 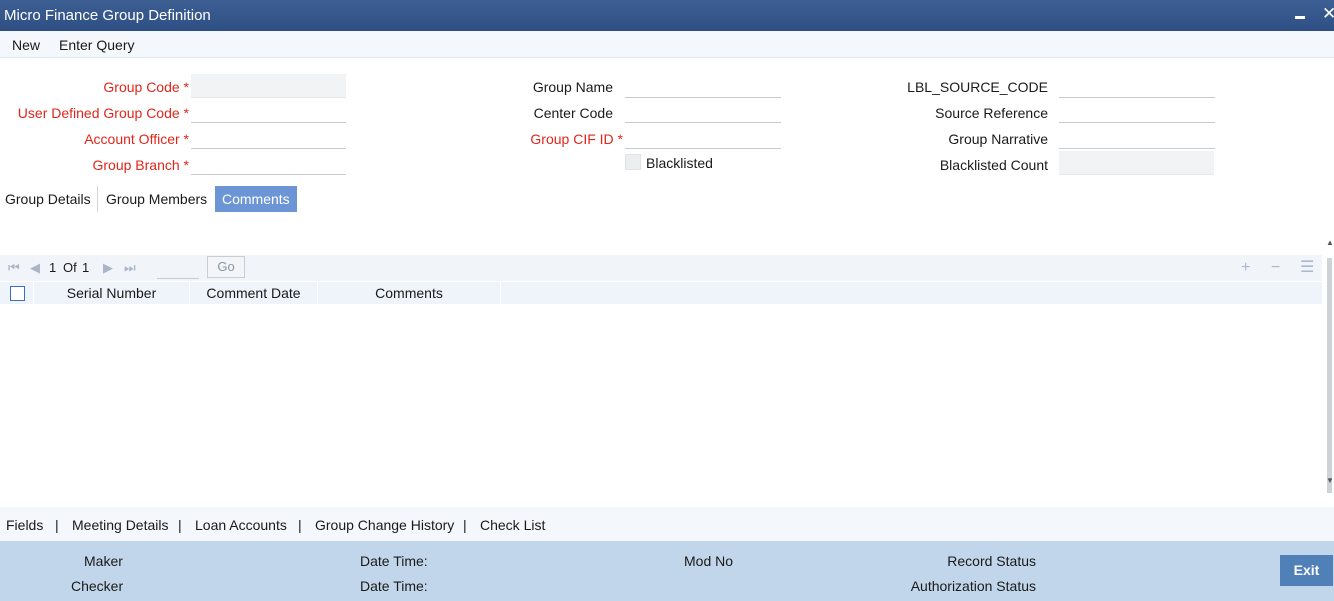 What do you see at coordinates (53, 267) in the screenshot?
I see `current-page: 1` at bounding box center [53, 267].